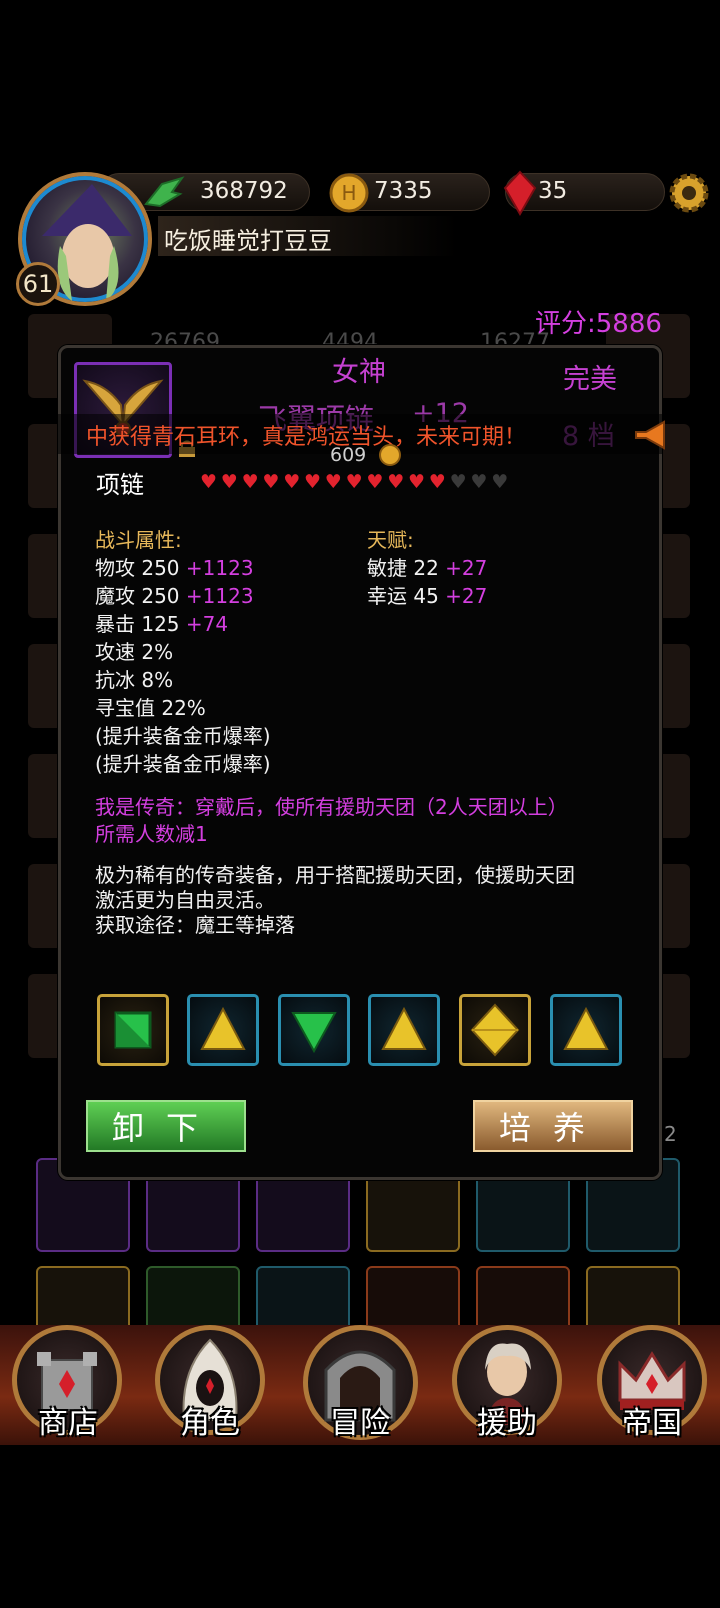 The height and width of the screenshot is (1608, 720). What do you see at coordinates (390, 540) in the screenshot?
I see `talent-stat-heading: 天赋:` at bounding box center [390, 540].